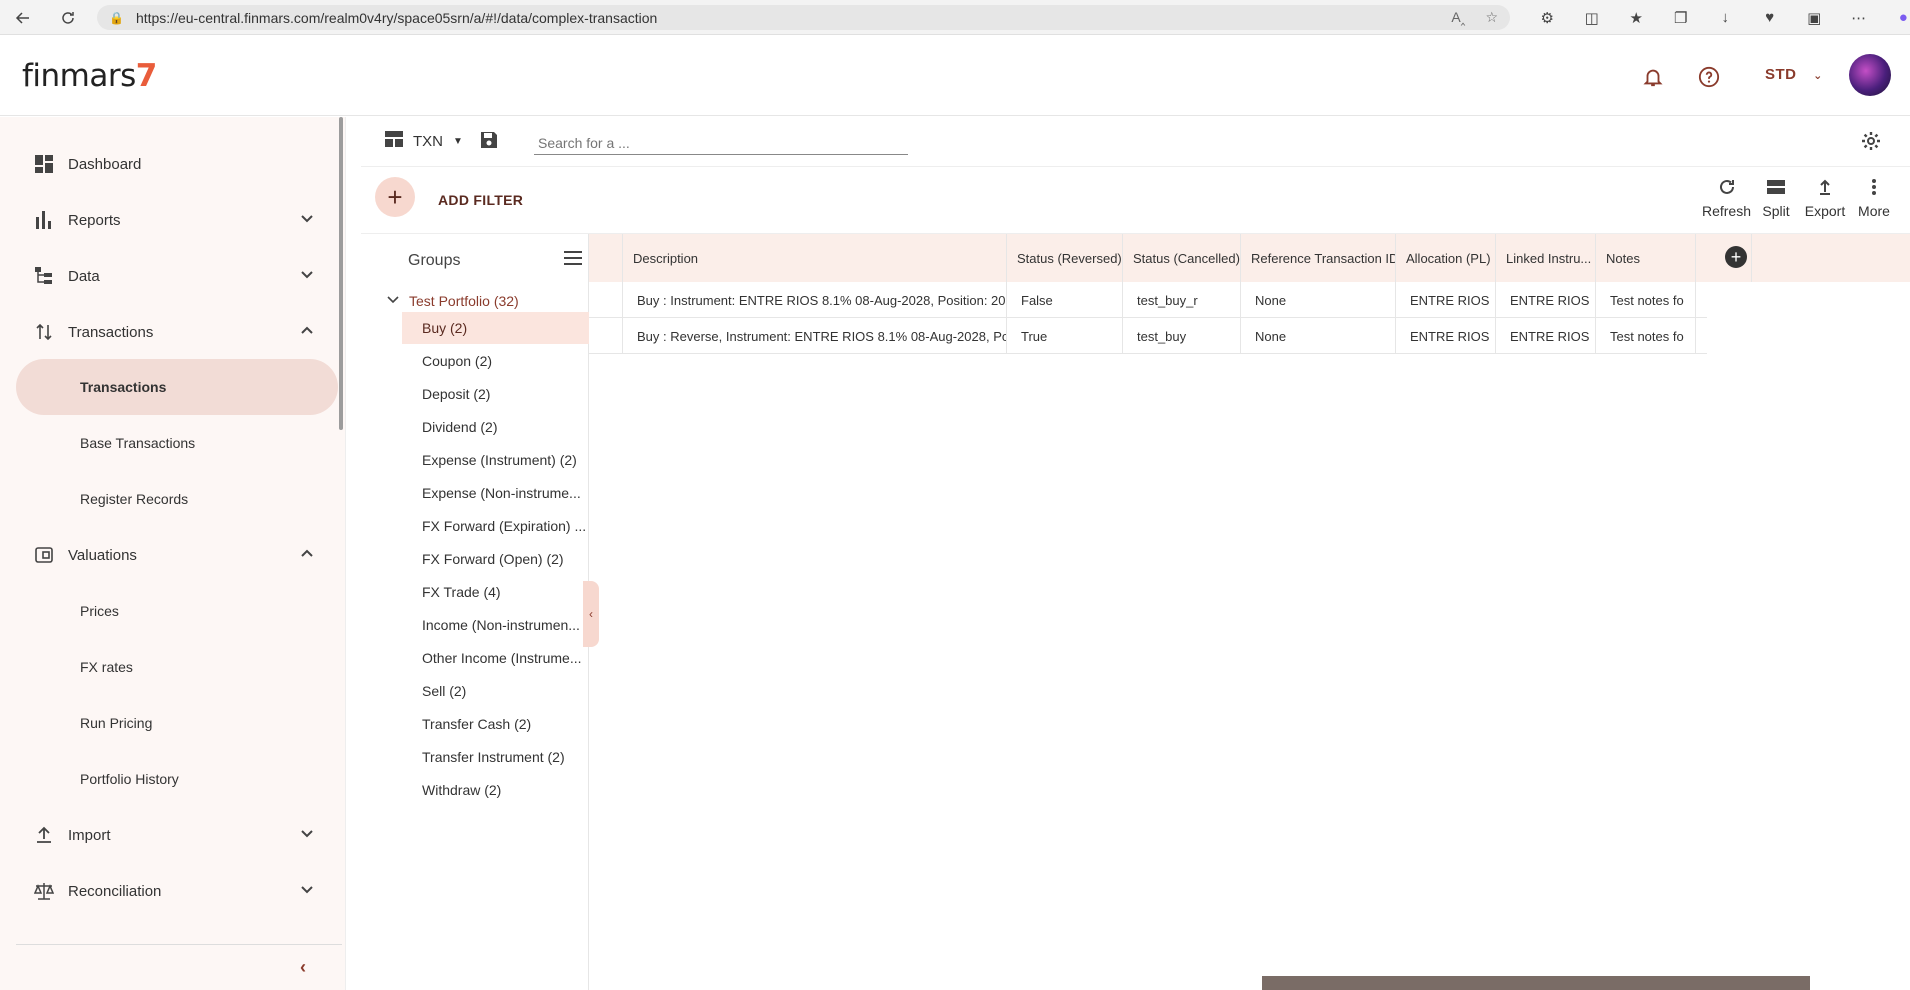  What do you see at coordinates (1781, 74) in the screenshot?
I see `user-menu-label: STD` at bounding box center [1781, 74].